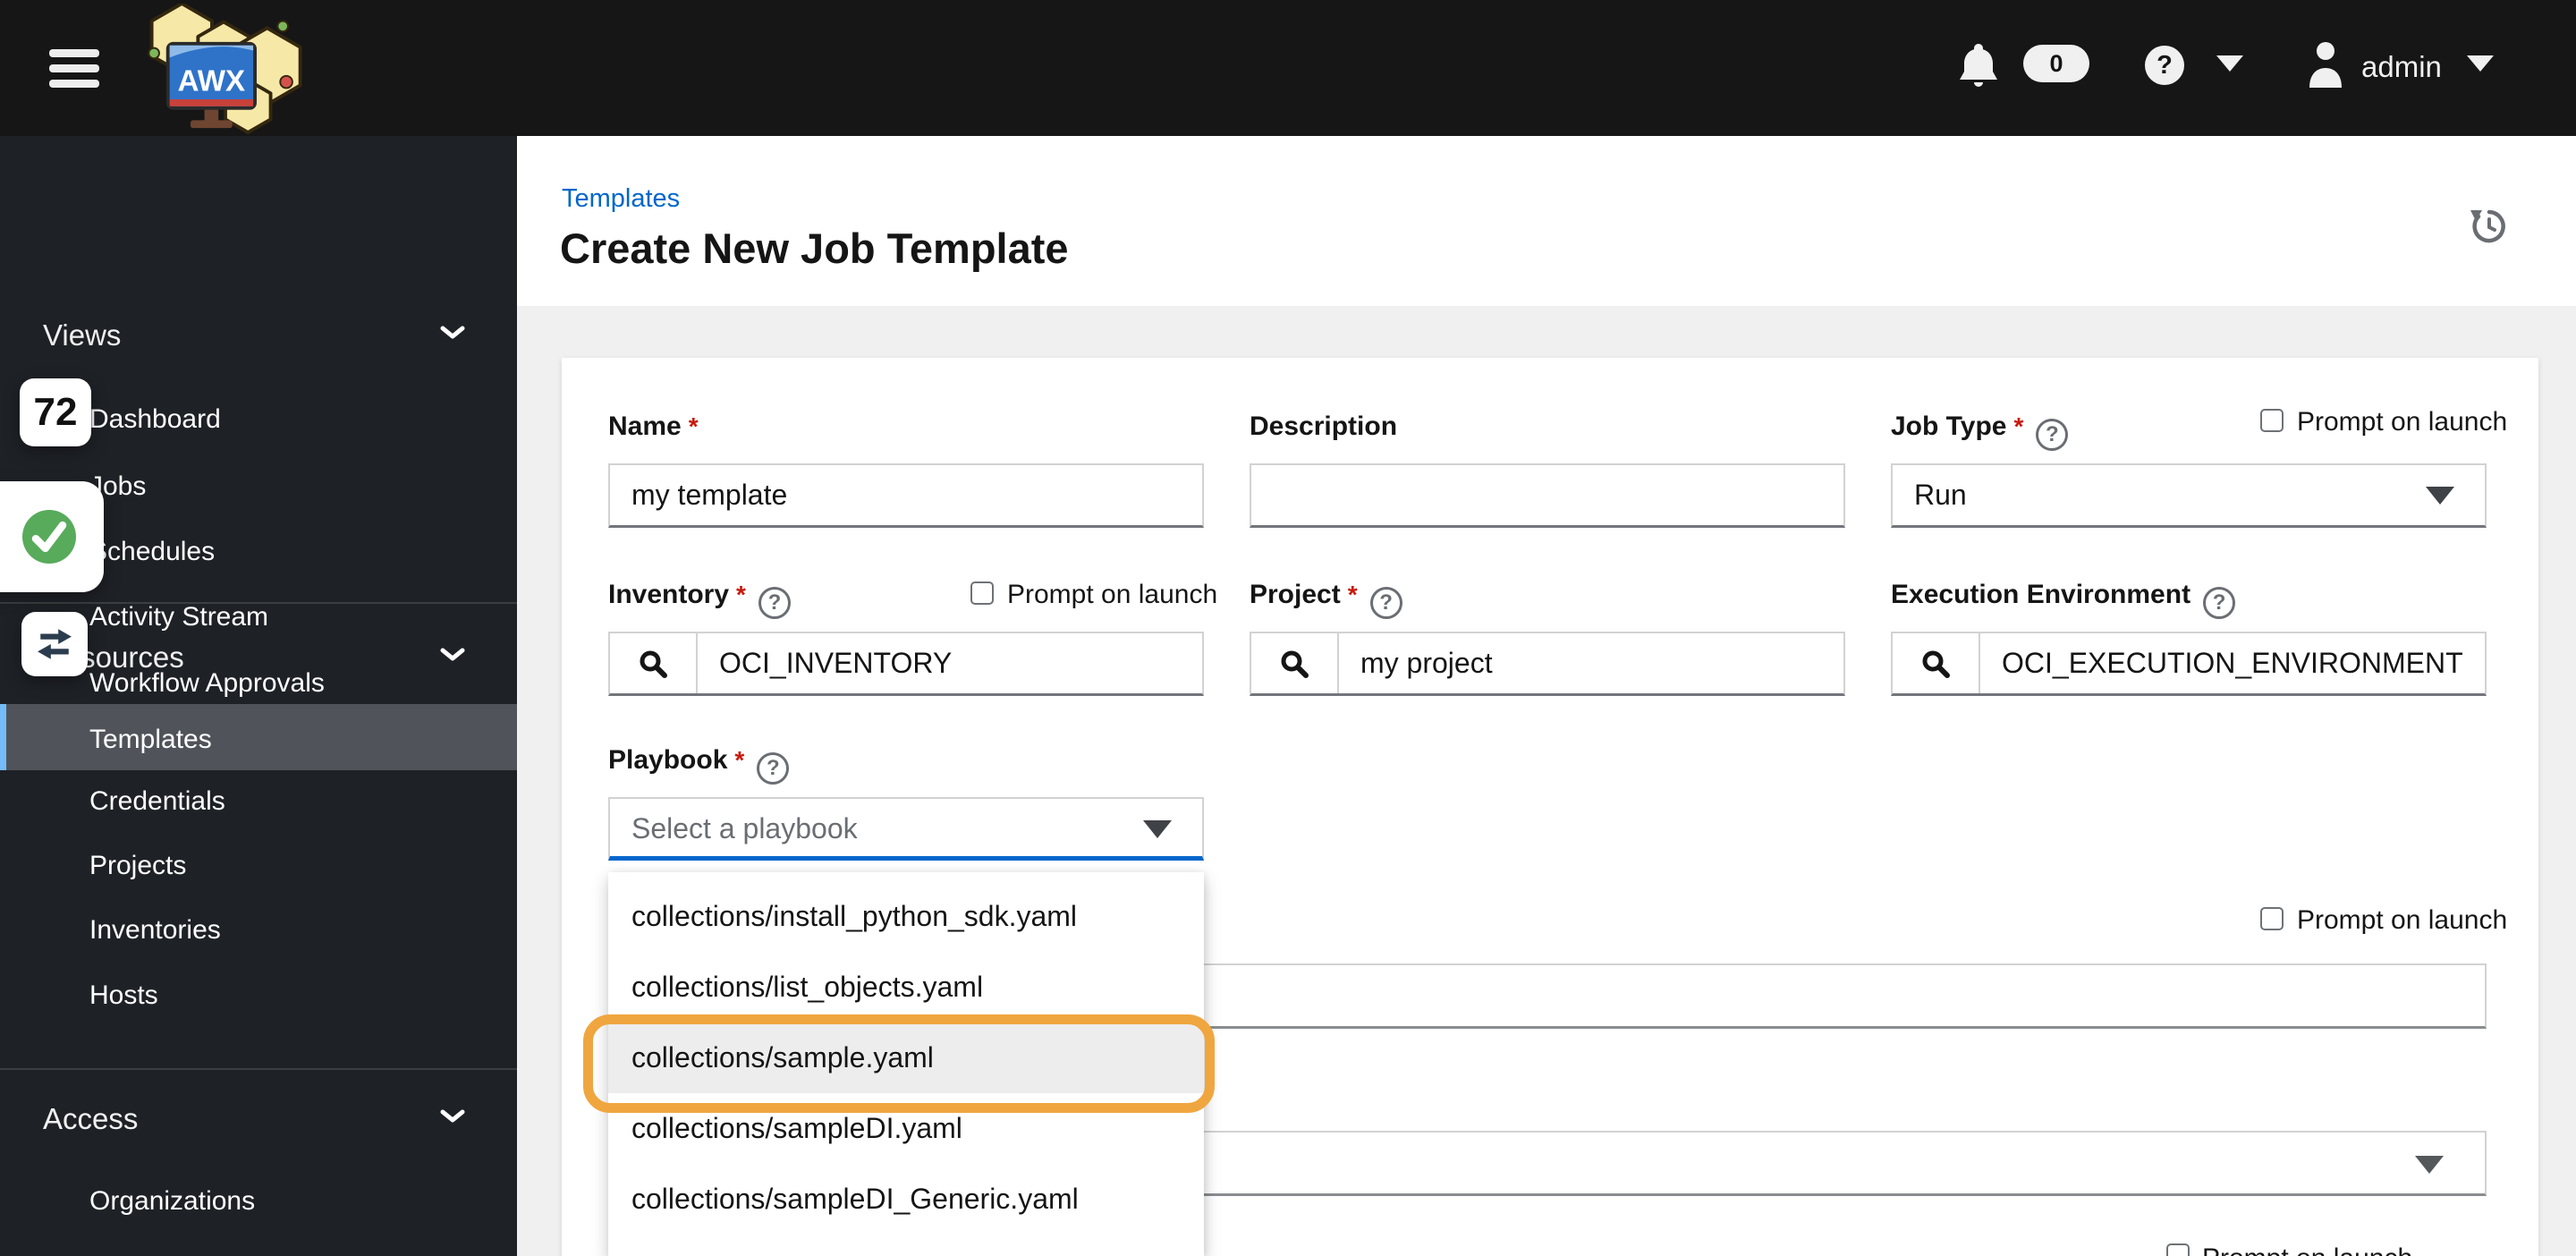 The width and height of the screenshot is (2576, 1256). Describe the element at coordinates (1546, 221) in the screenshot. I see `page-header` at that location.